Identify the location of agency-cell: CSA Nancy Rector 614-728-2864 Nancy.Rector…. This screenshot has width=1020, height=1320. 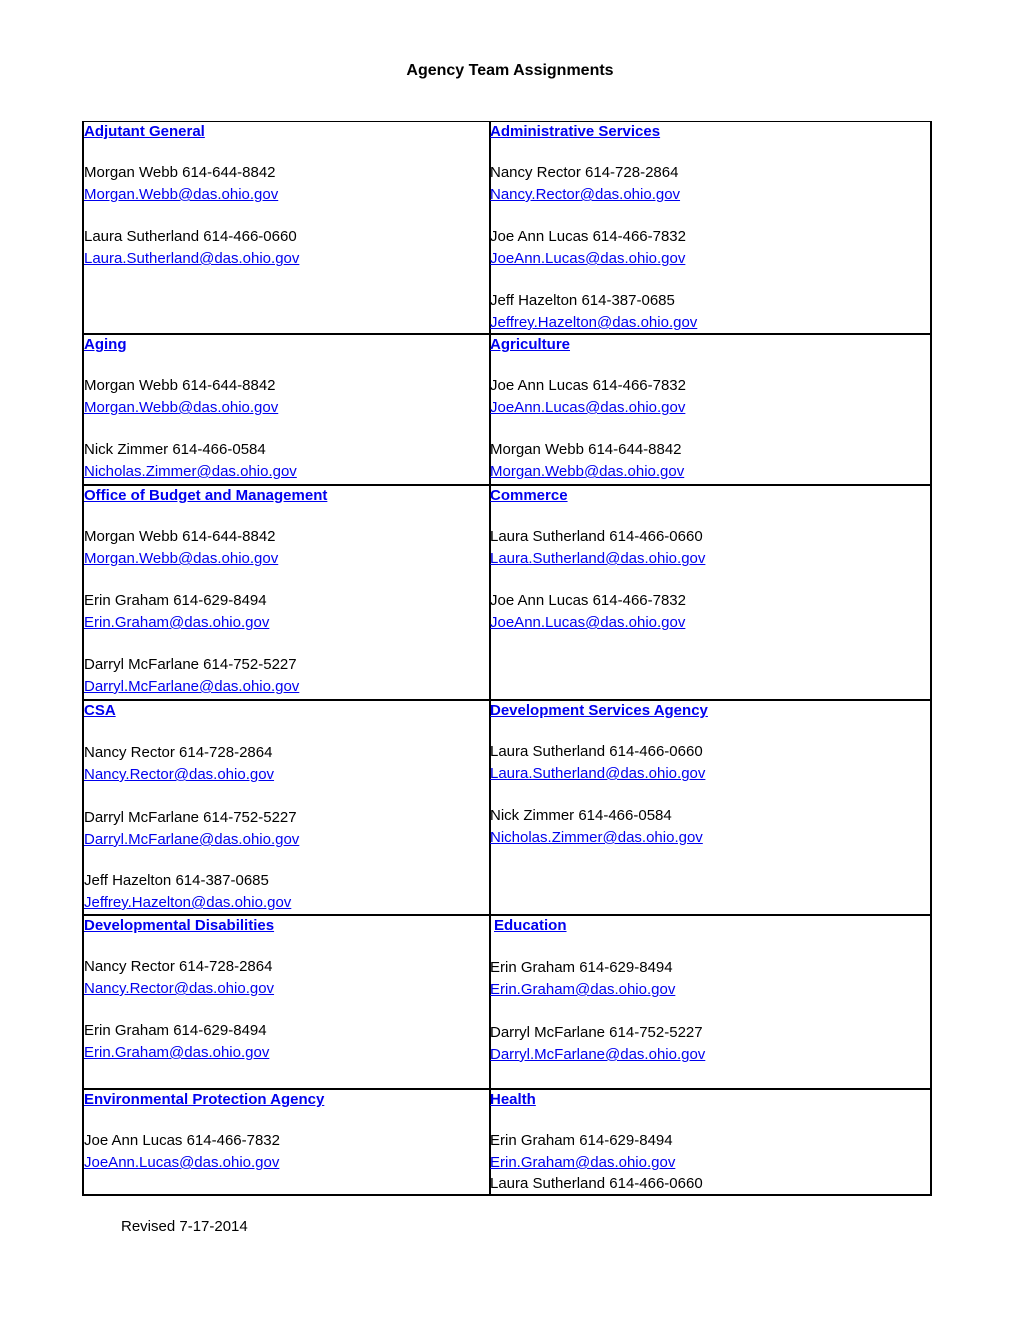
(287, 807).